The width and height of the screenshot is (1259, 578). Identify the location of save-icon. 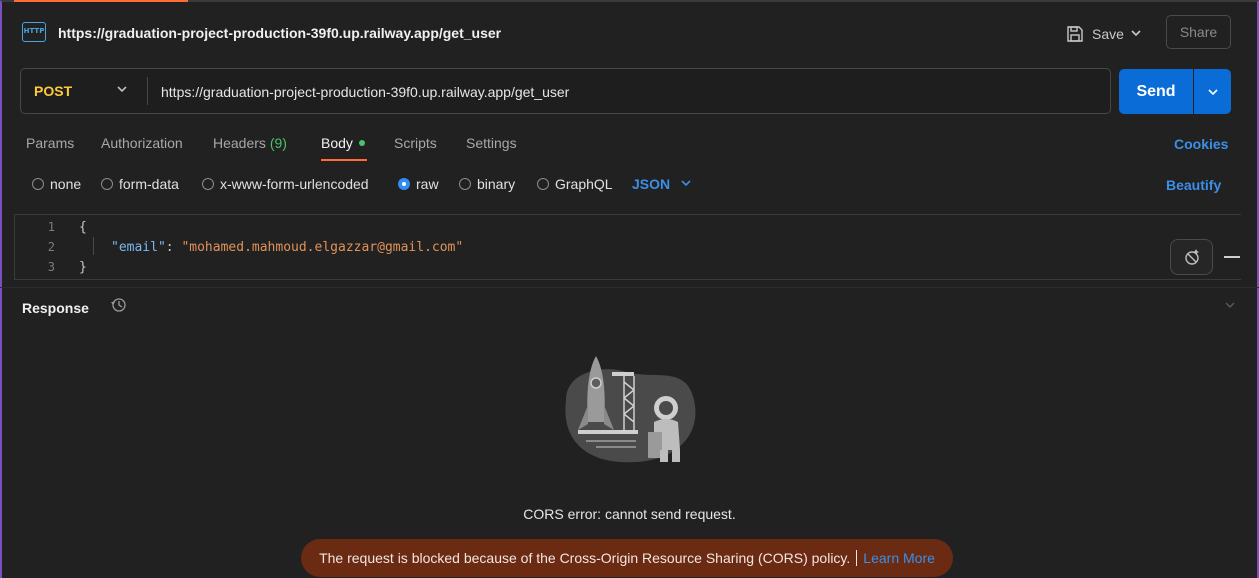
(1075, 34).